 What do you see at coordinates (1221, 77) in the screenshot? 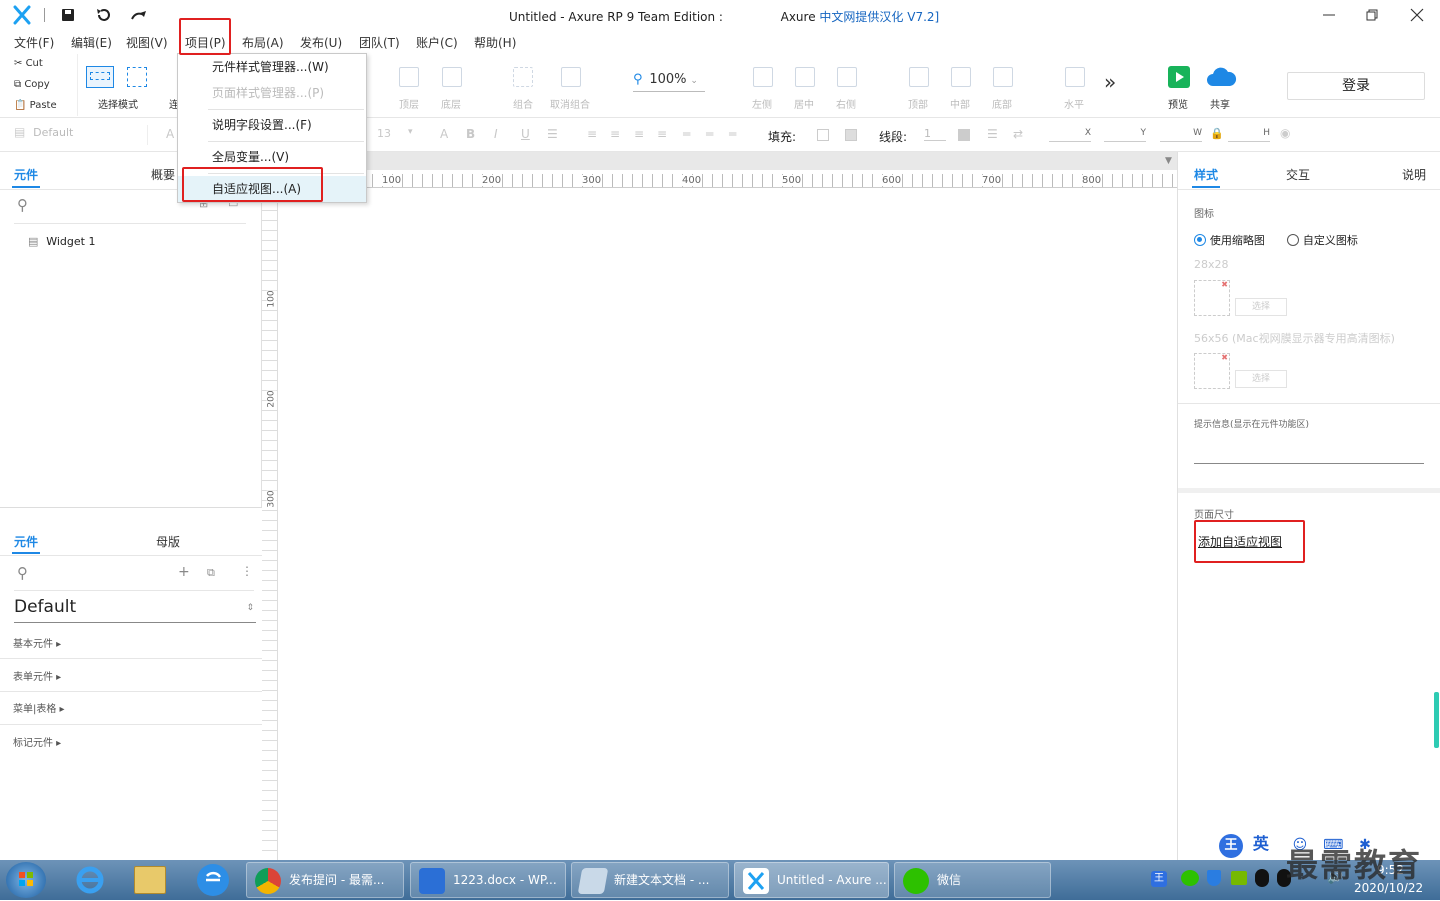
I see `share-cloud-icon` at bounding box center [1221, 77].